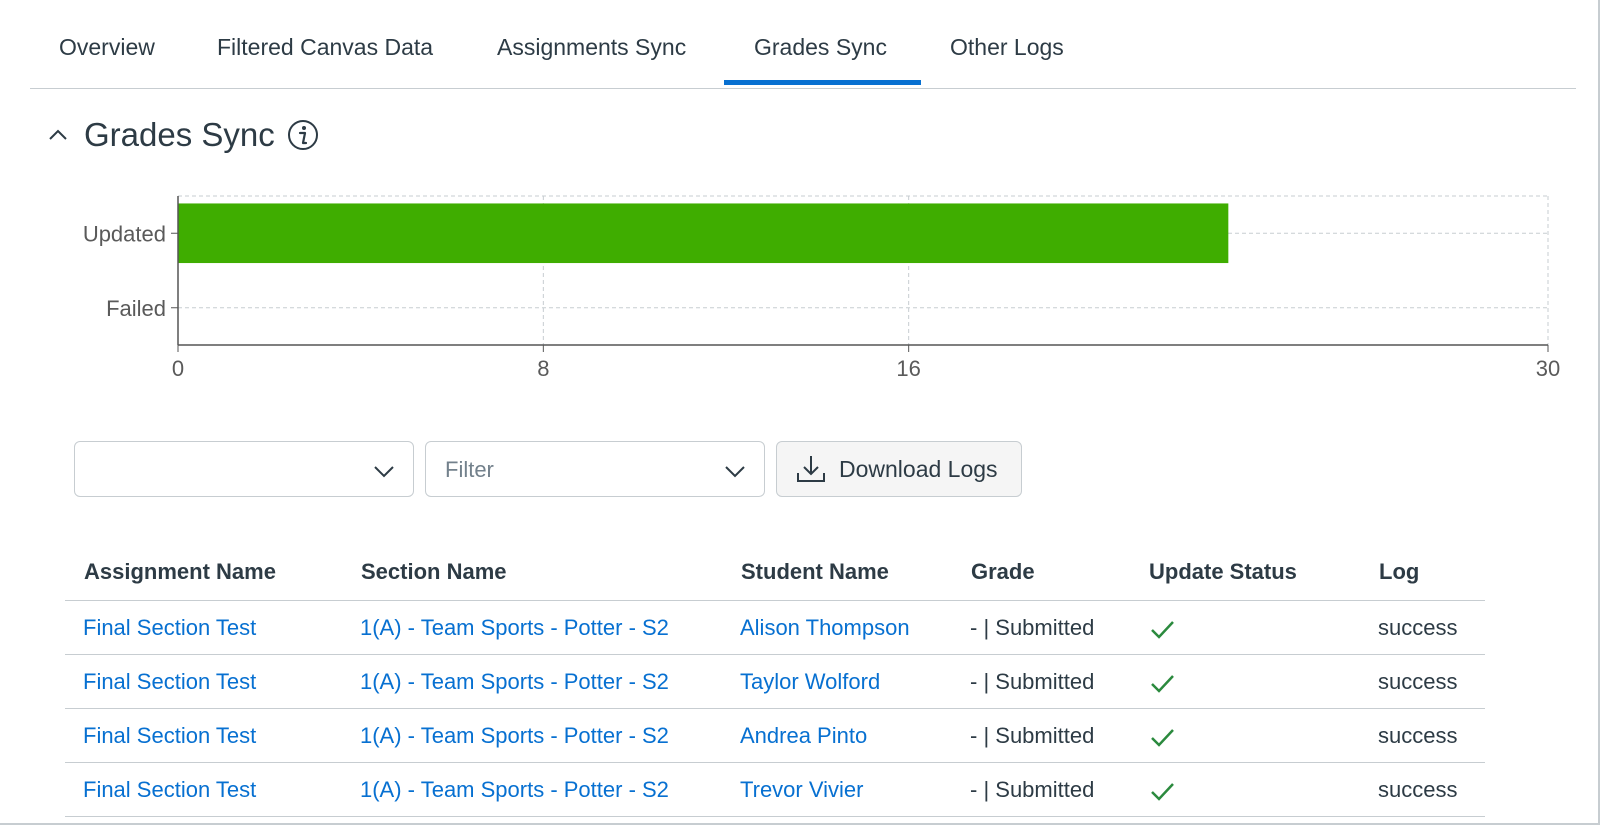 This screenshot has width=1600, height=825. What do you see at coordinates (244, 469) in the screenshot?
I see `log-type-select` at bounding box center [244, 469].